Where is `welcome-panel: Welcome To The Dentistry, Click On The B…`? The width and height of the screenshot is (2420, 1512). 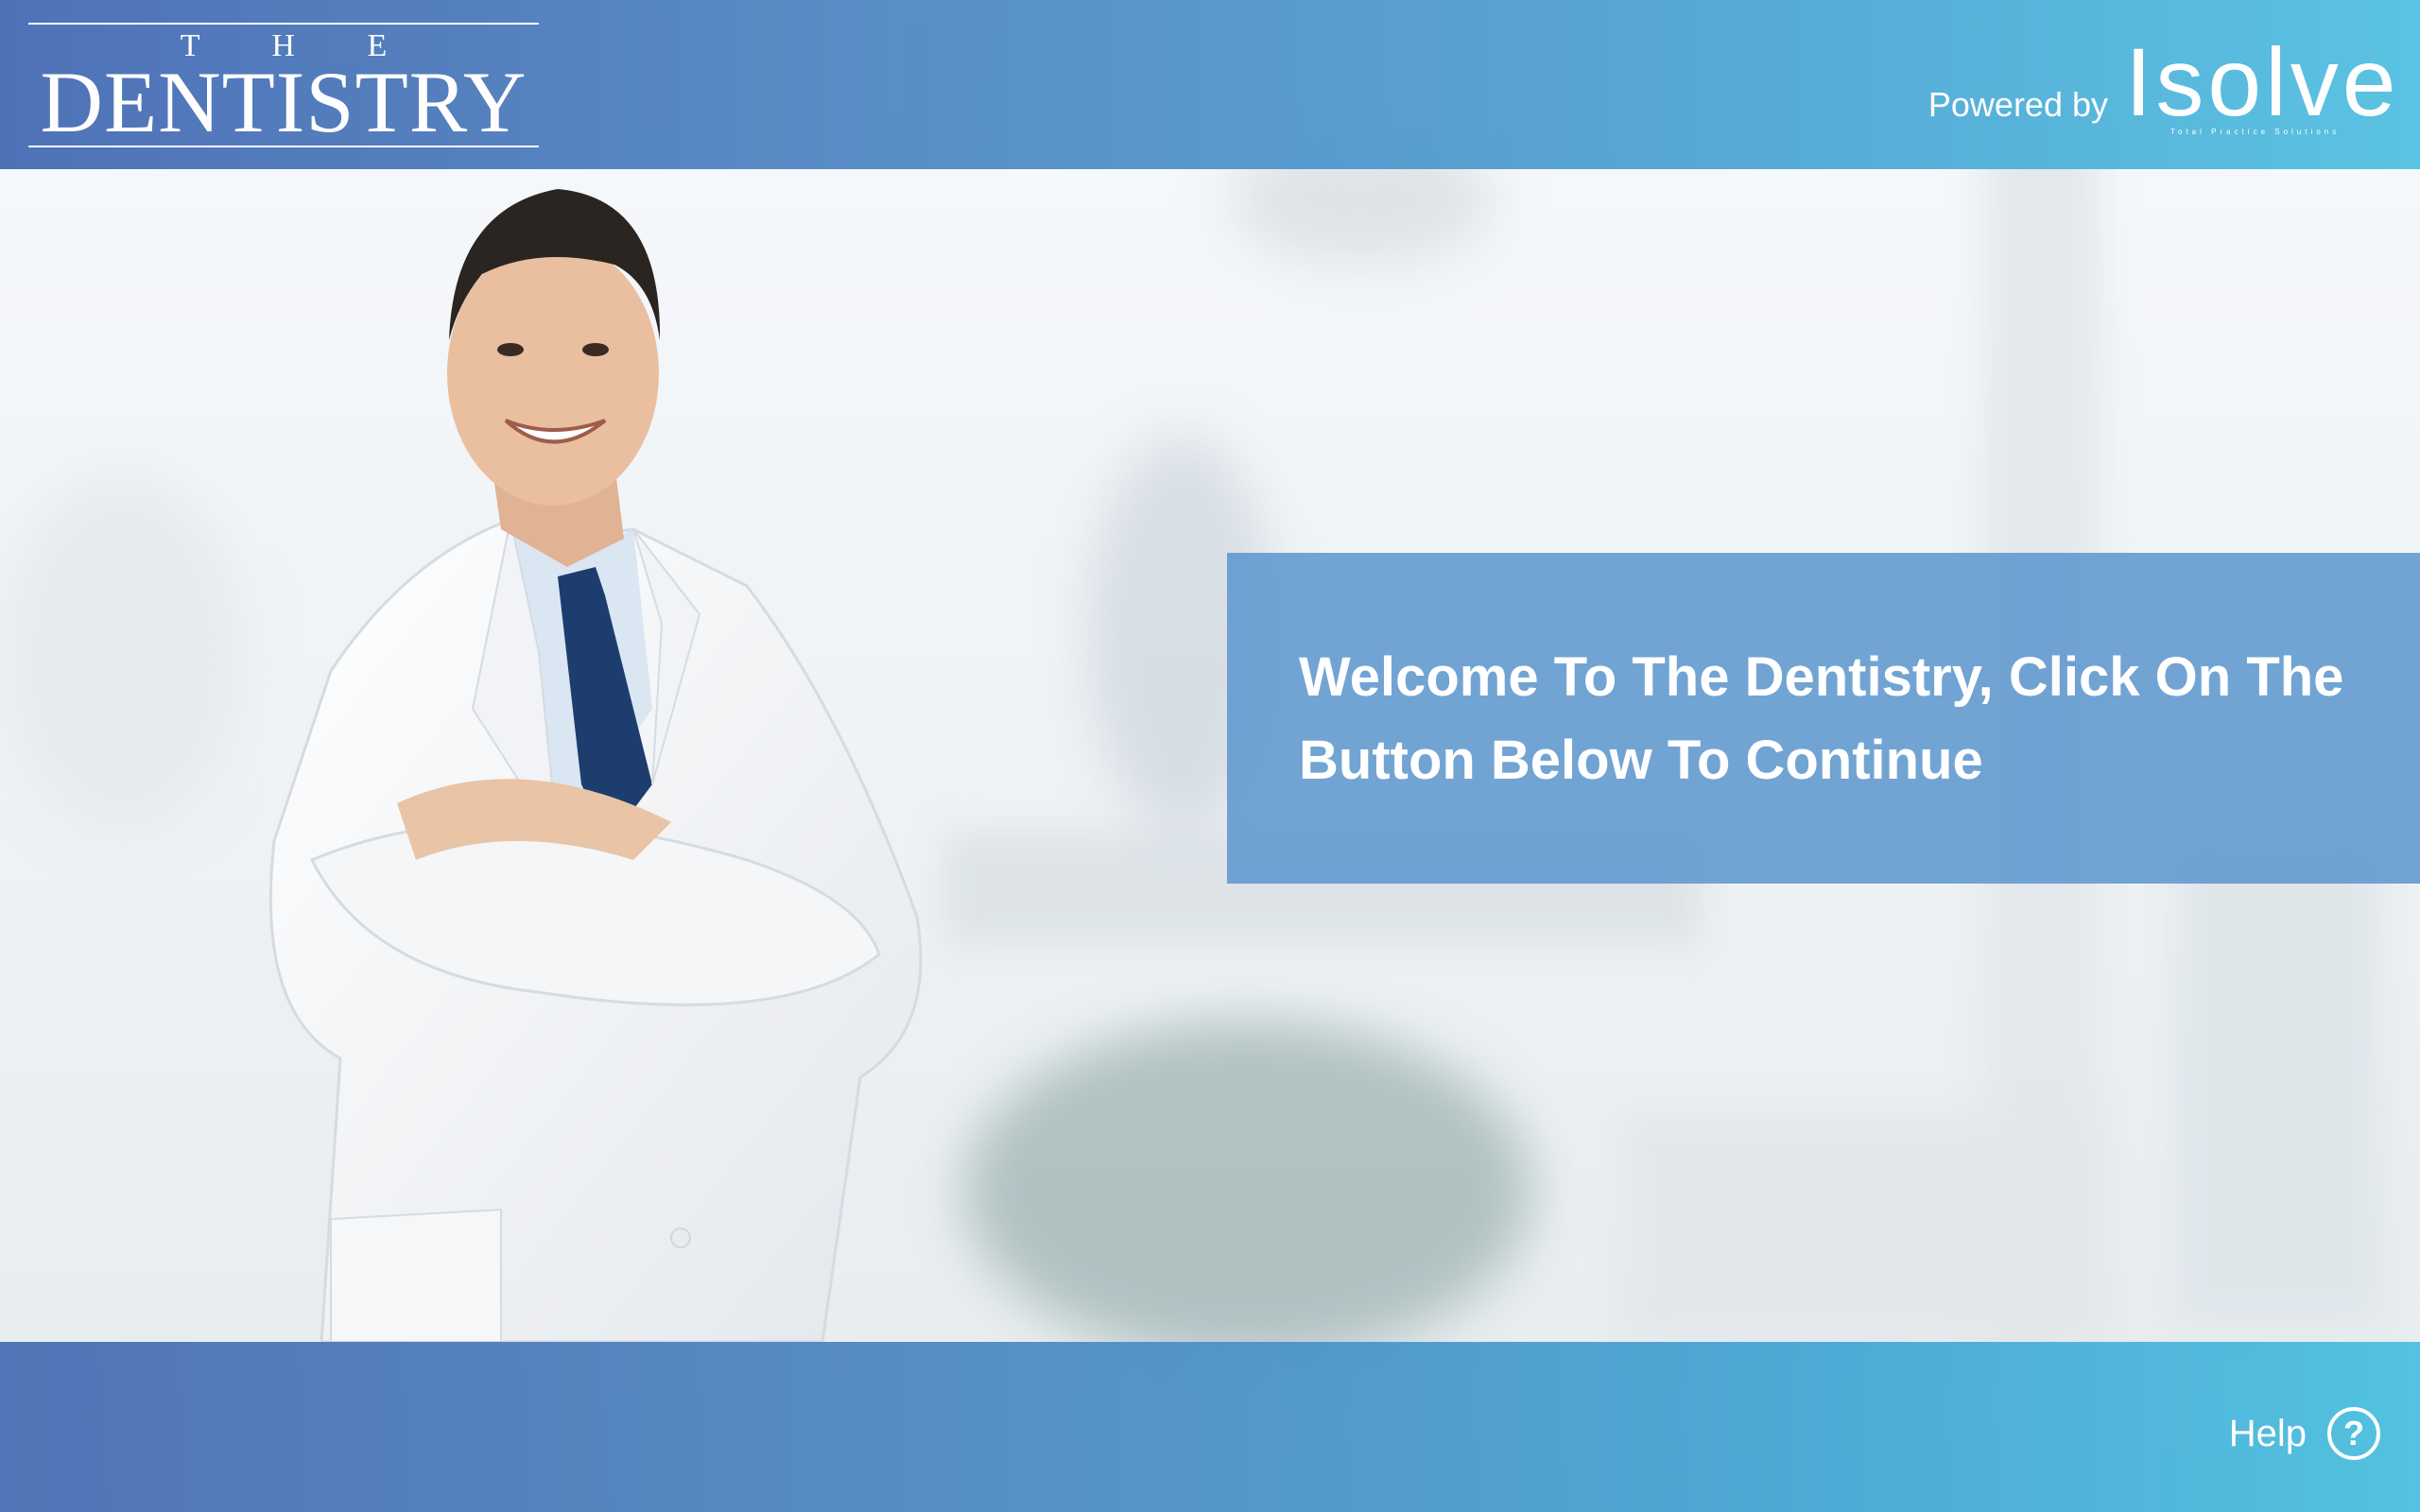
welcome-panel: Welcome To The Dentistry, Click On The B… is located at coordinates (1823, 718).